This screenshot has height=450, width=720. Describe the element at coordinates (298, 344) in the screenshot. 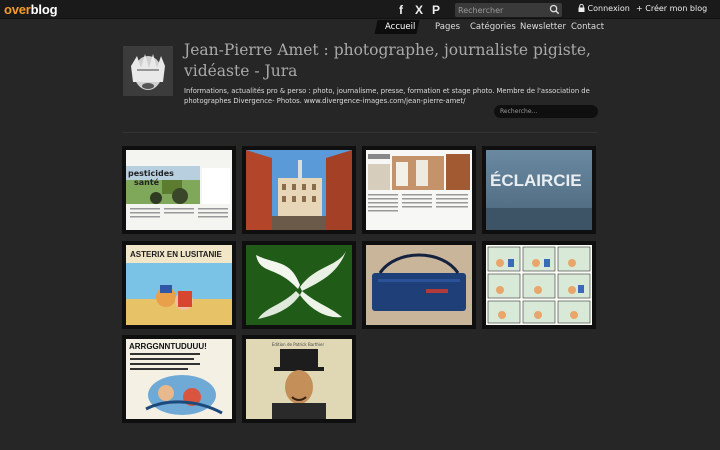

I see `thumb-book-text: Edition de Patrick Barthier` at that location.